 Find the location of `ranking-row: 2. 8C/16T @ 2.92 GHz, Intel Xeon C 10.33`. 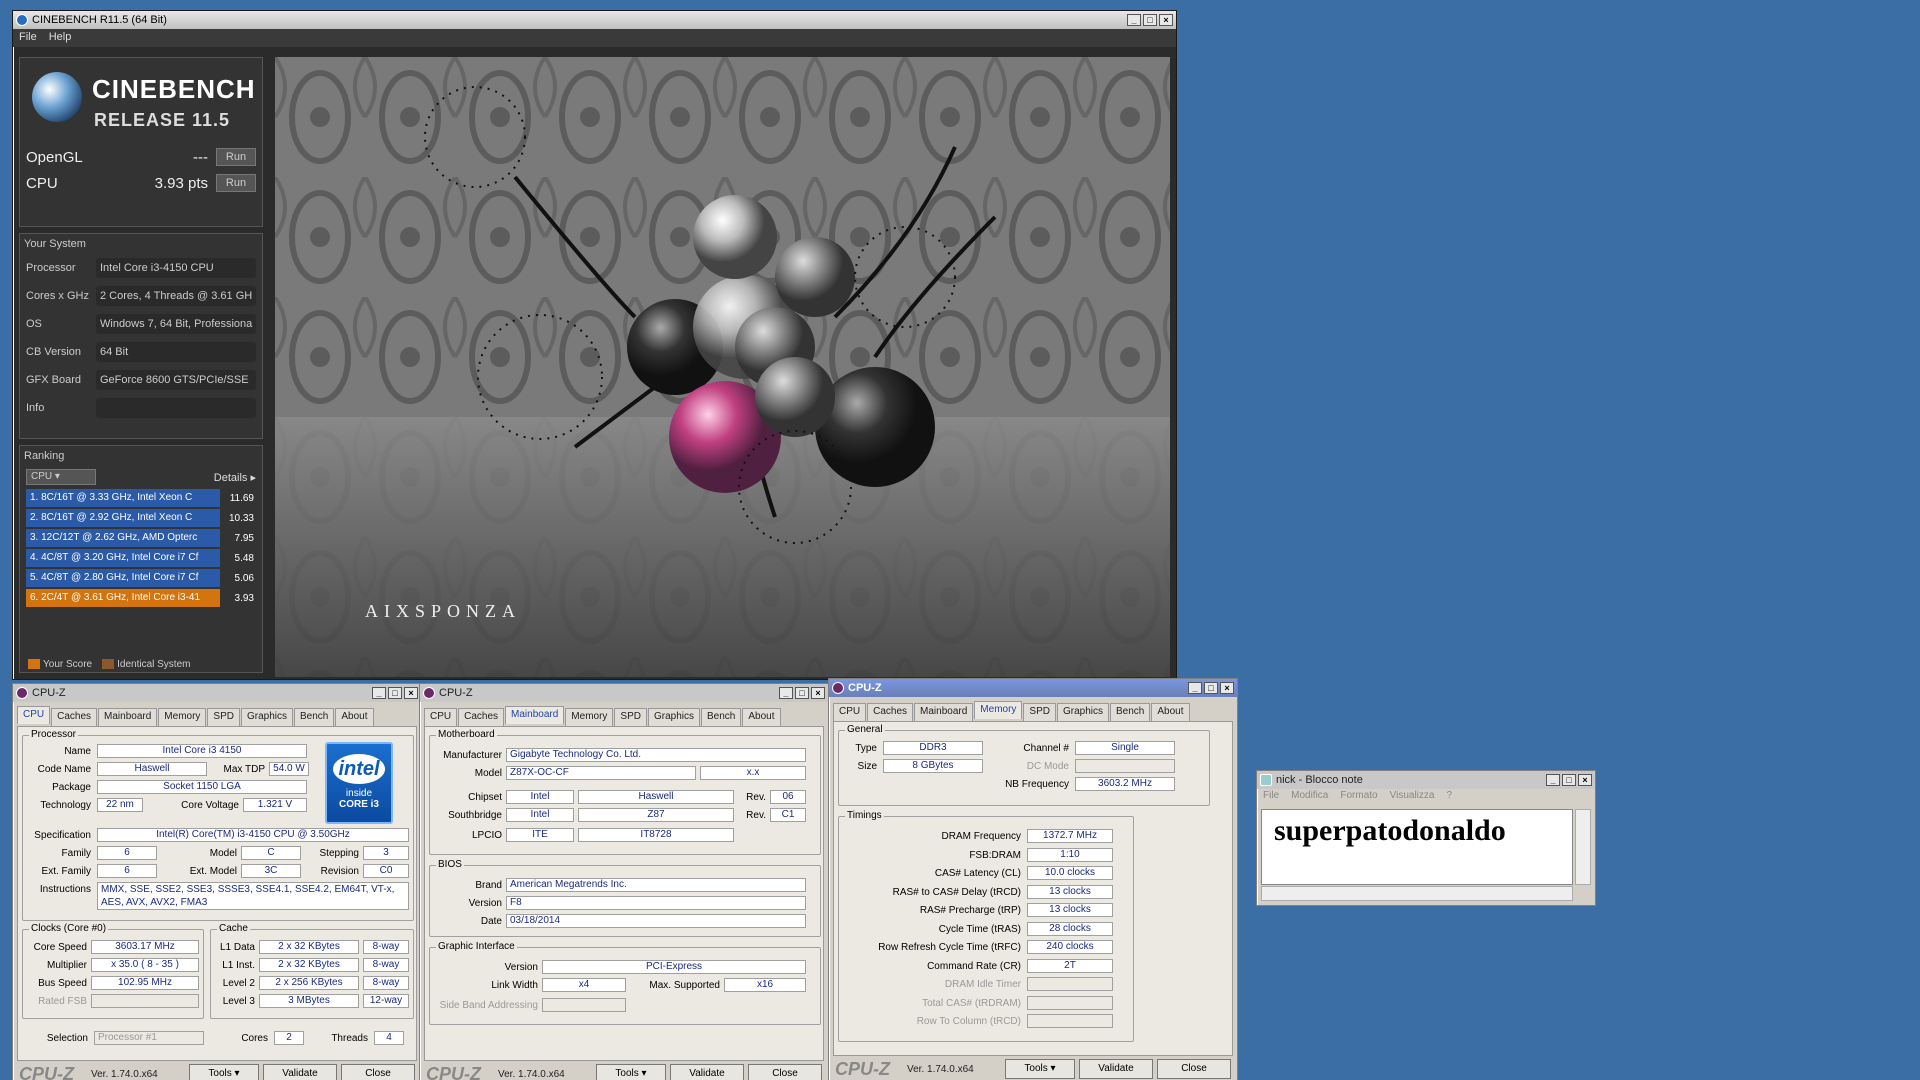

ranking-row: 2. 8C/16T @ 2.92 GHz, Intel Xeon C 10.33 is located at coordinates (141, 518).